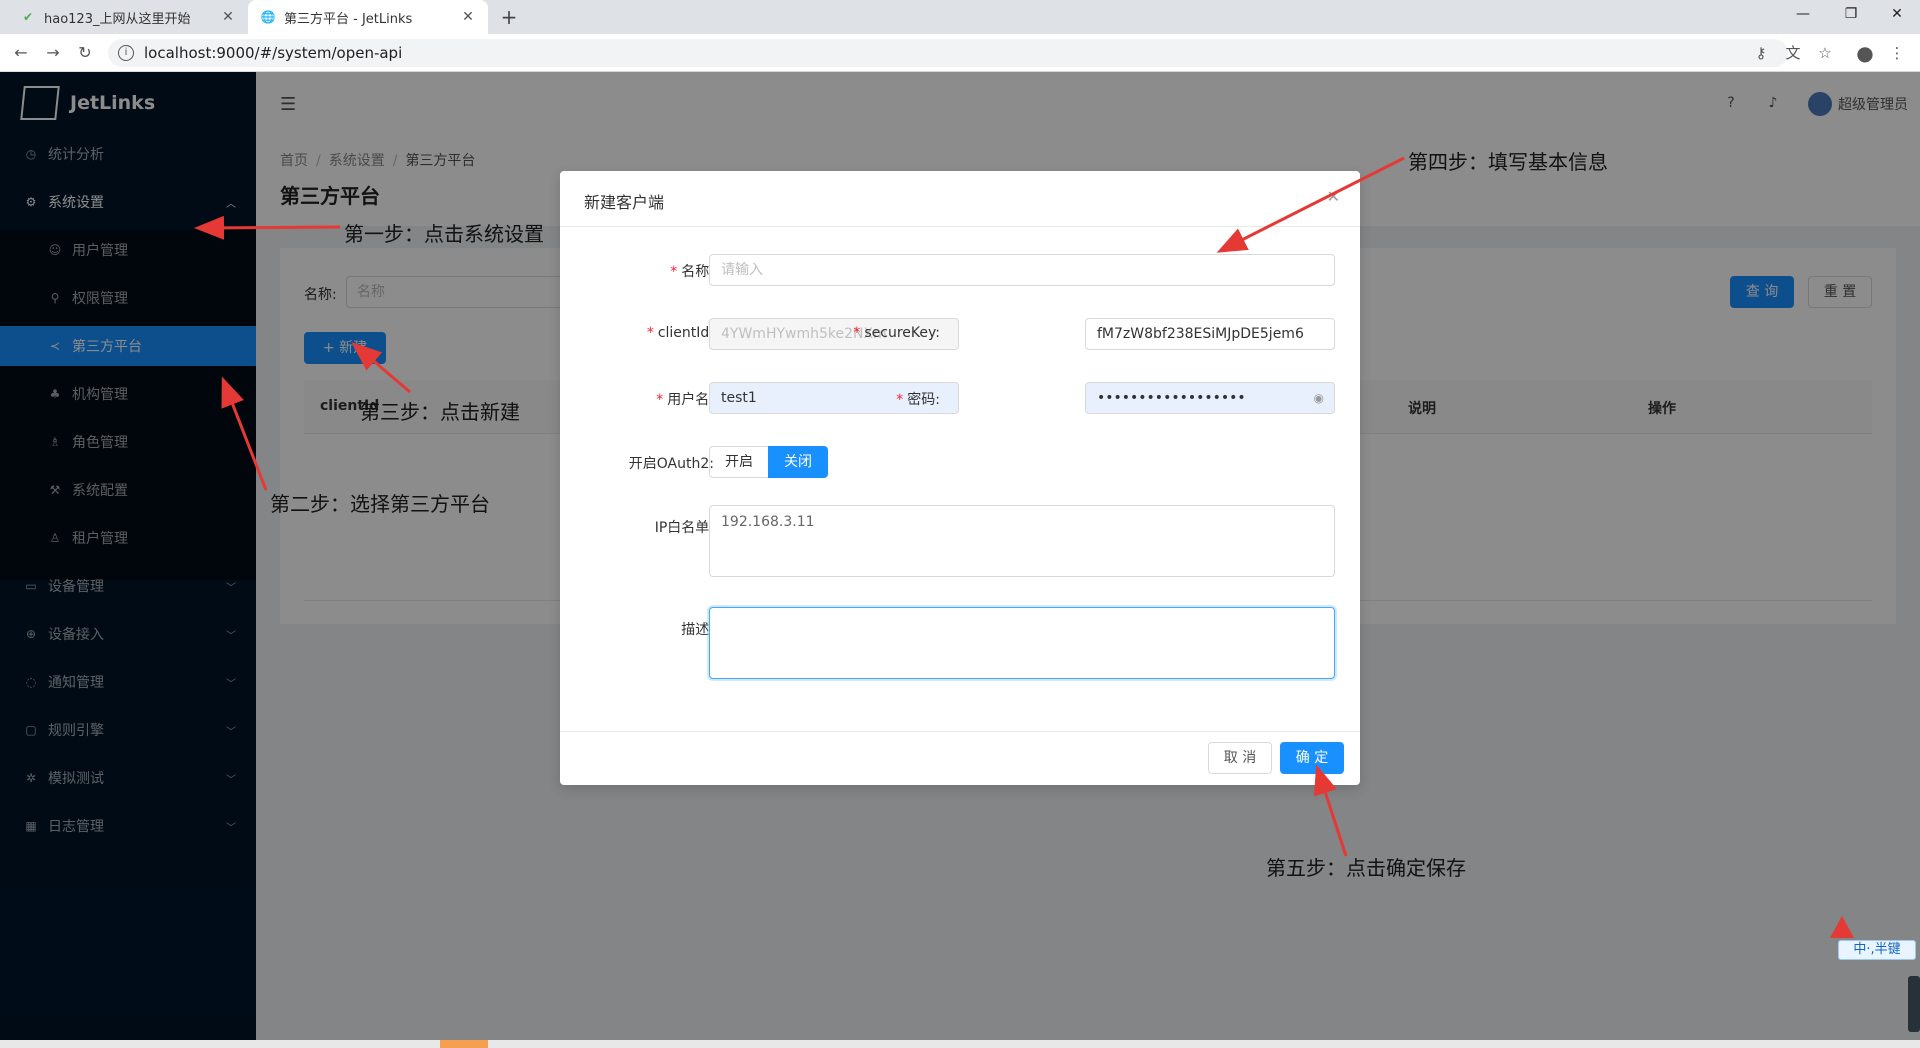  Describe the element at coordinates (1842, 927) in the screenshot. I see `ime-hat-icon` at that location.